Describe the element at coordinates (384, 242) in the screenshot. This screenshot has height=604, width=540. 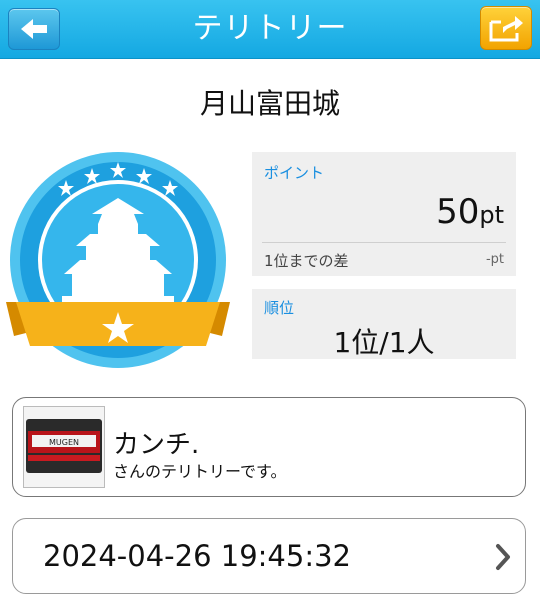
I see `divider` at that location.